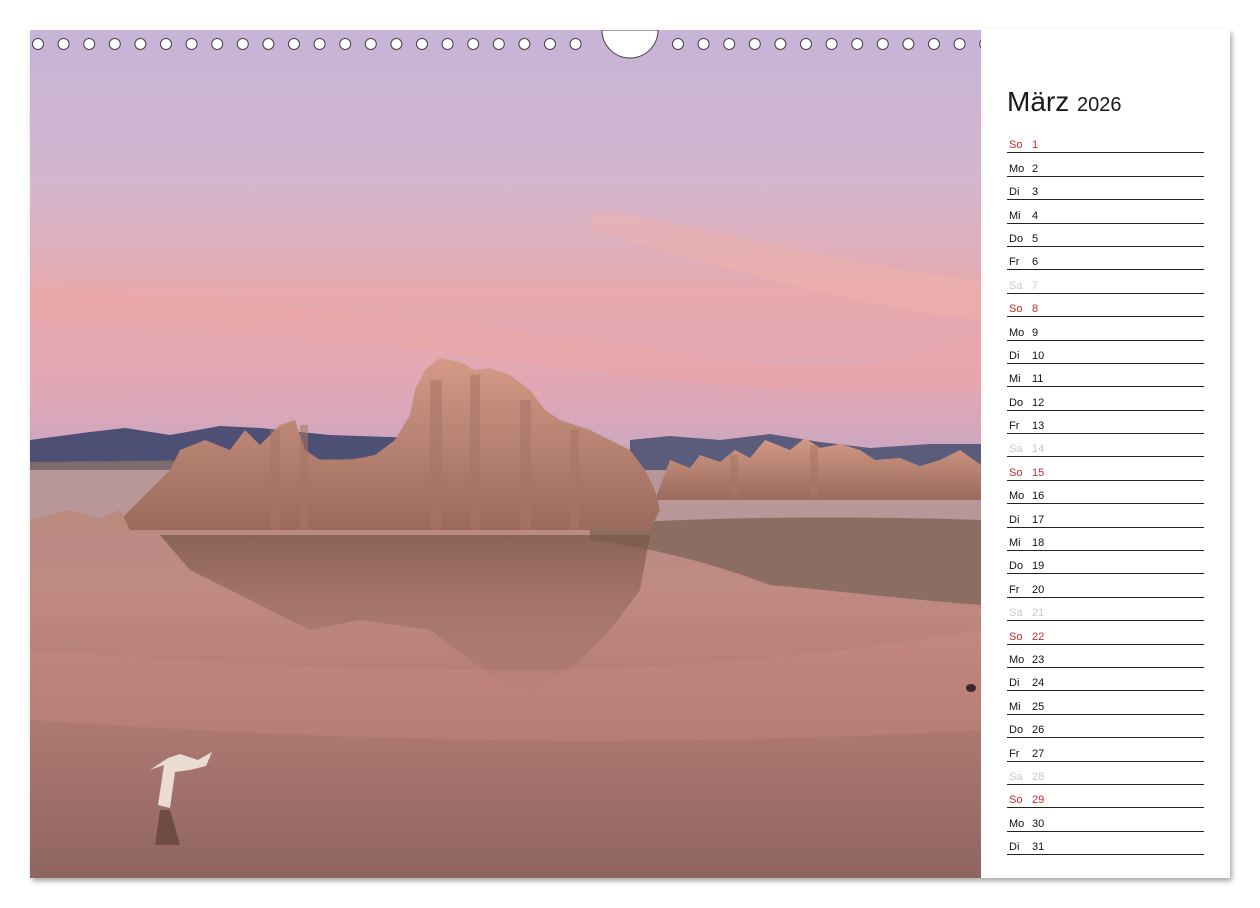 Image resolution: width=1260 pixels, height=908 pixels. I want to click on day-number: 20, so click(1038, 589).